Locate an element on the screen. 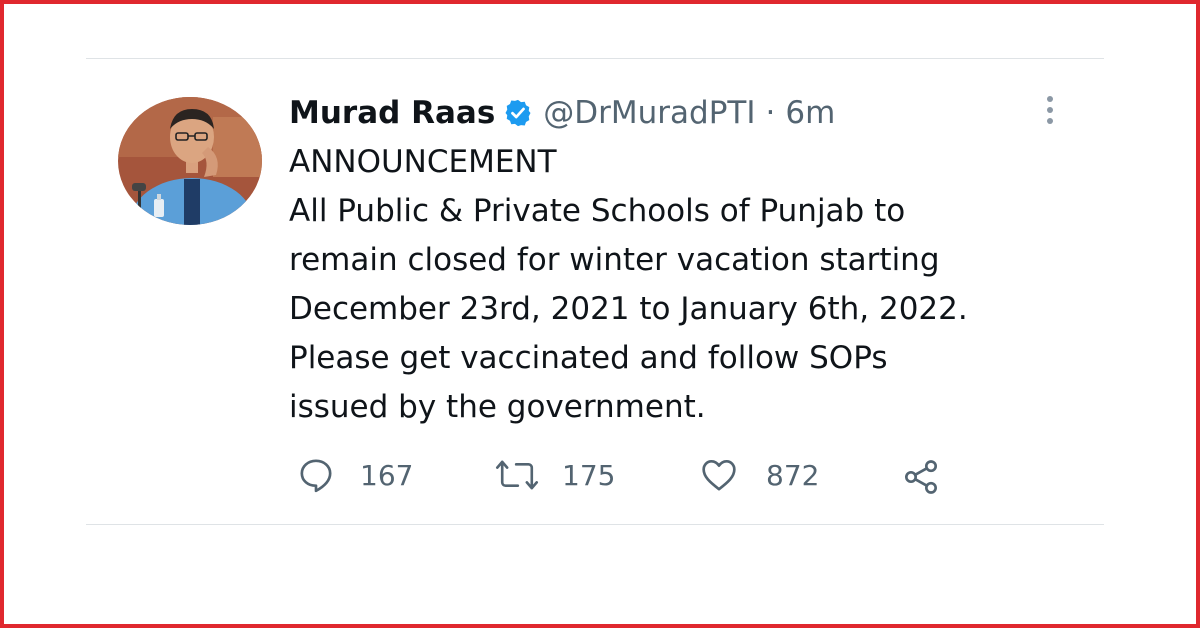  tweet-actions: 167 175 872 is located at coordinates (600, 477).